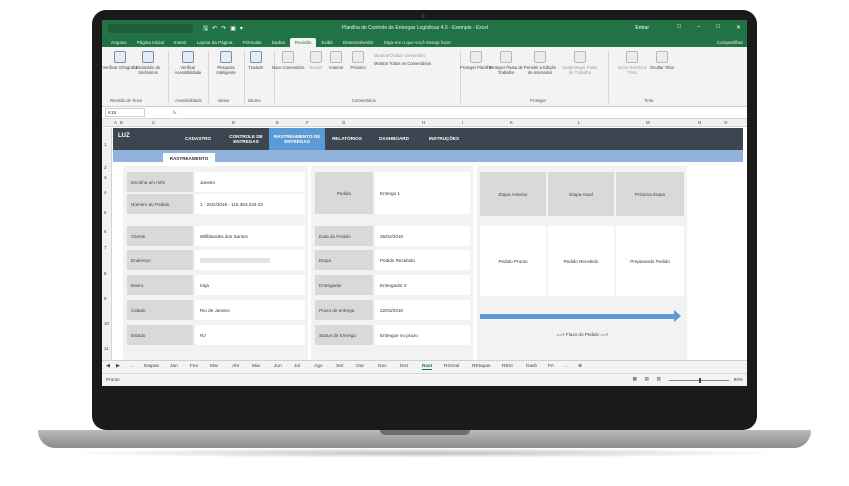 The height and width of the screenshot is (486, 849). Describe the element at coordinates (659, 379) in the screenshot. I see `page-break-icon: ▥` at that location.